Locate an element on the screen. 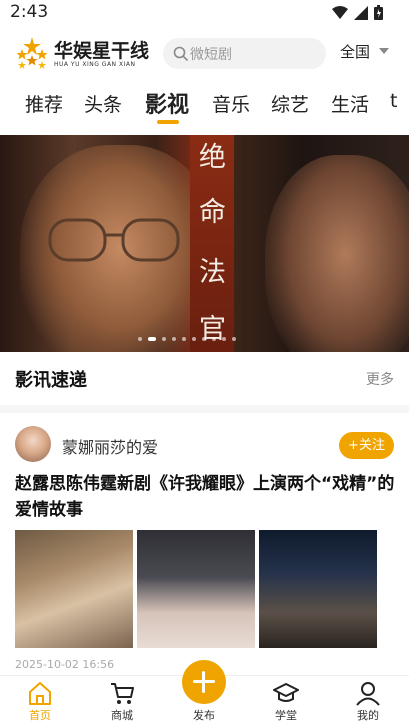 The width and height of the screenshot is (409, 724). carousel-dots is located at coordinates (187, 339).